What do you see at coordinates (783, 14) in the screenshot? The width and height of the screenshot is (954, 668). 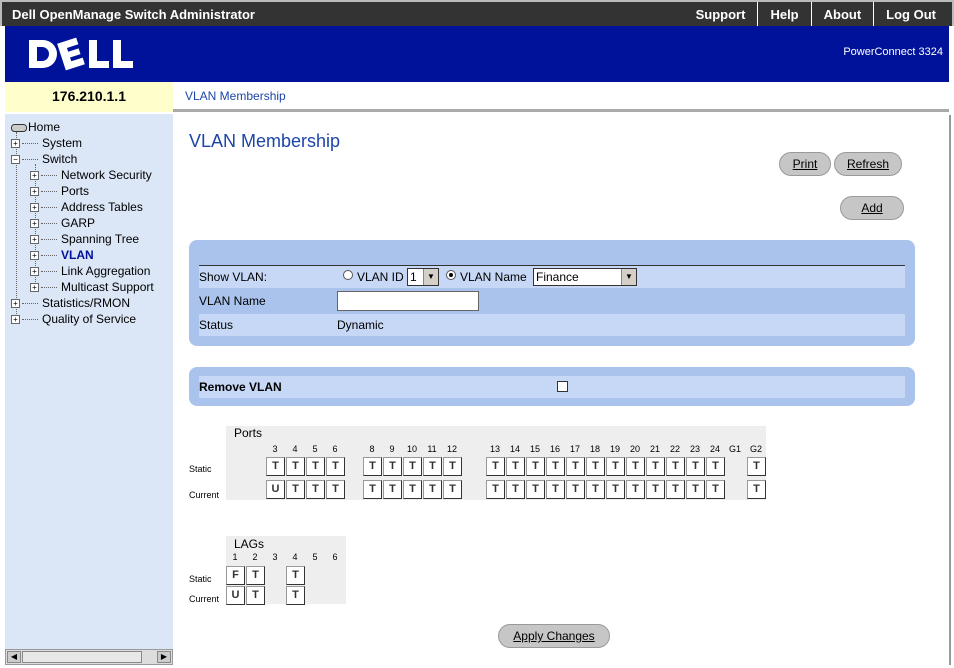 I see `help-link: Help` at bounding box center [783, 14].